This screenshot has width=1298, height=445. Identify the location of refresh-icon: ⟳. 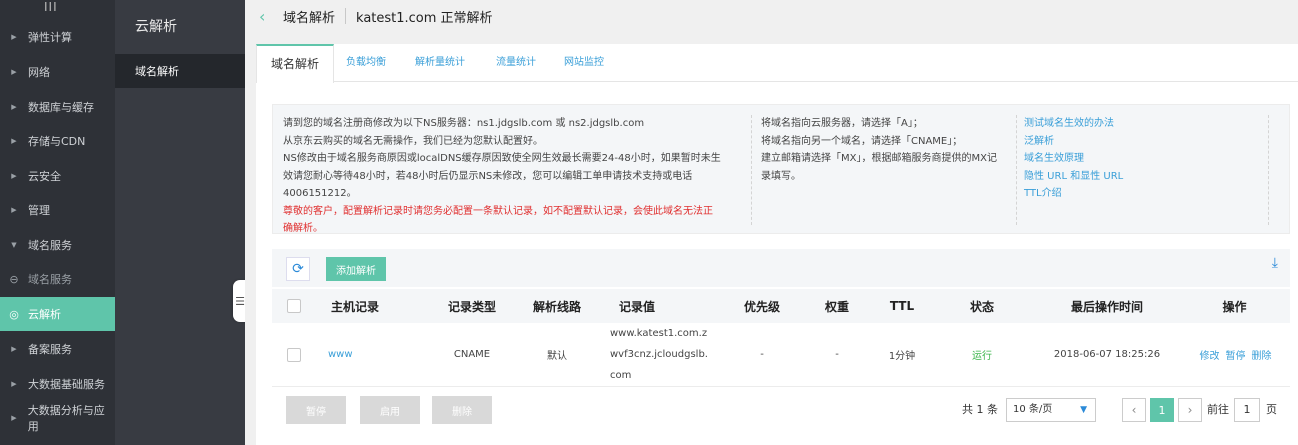
(298, 269).